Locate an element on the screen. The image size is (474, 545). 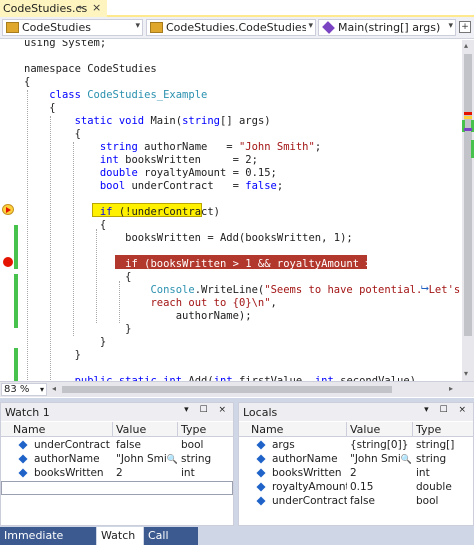
variable-type: bool is located at coordinates (192, 445).